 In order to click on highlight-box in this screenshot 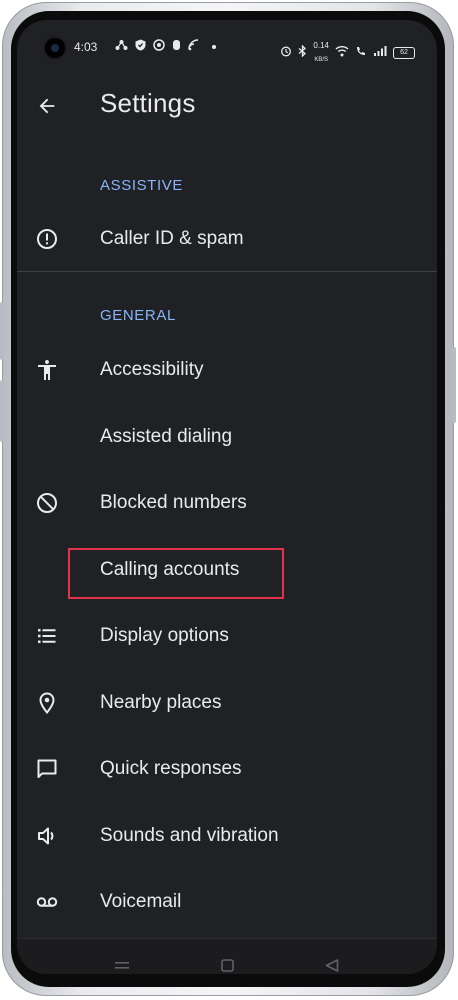, I will do `click(176, 573)`.